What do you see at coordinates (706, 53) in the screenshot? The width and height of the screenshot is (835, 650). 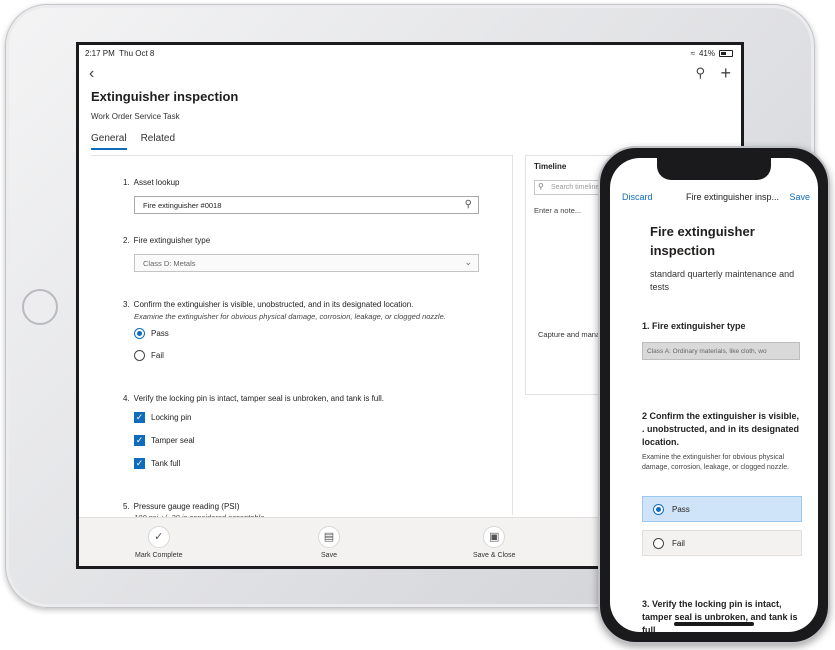 I see `battery-level: 41%` at bounding box center [706, 53].